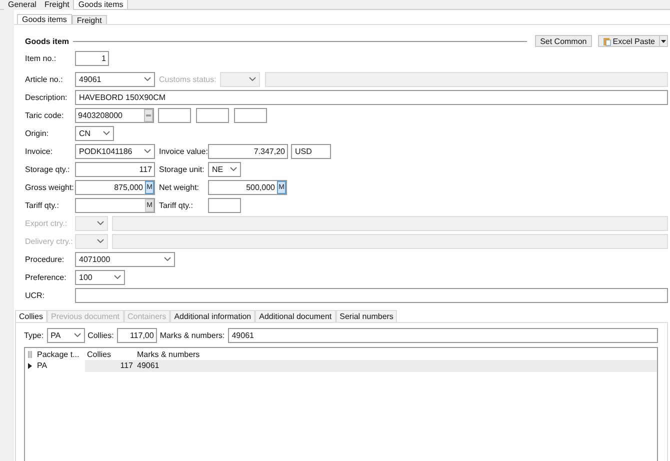 Image resolution: width=670 pixels, height=461 pixels. Describe the element at coordinates (30, 366) in the screenshot. I see `row-pointer-icon` at that location.